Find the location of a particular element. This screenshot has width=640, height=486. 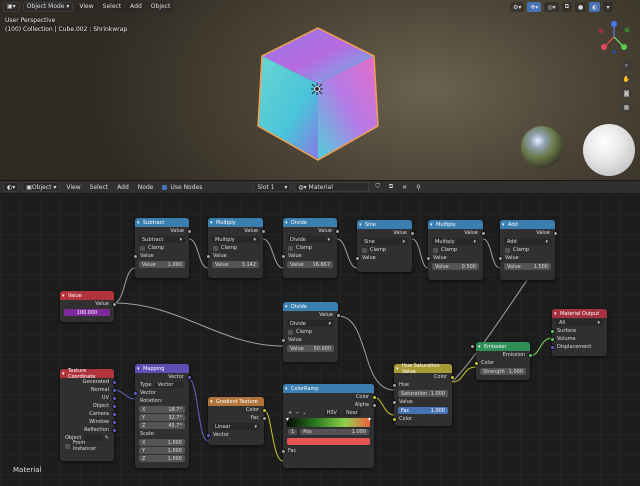

shading-material-icon: ◐ is located at coordinates (595, 7).